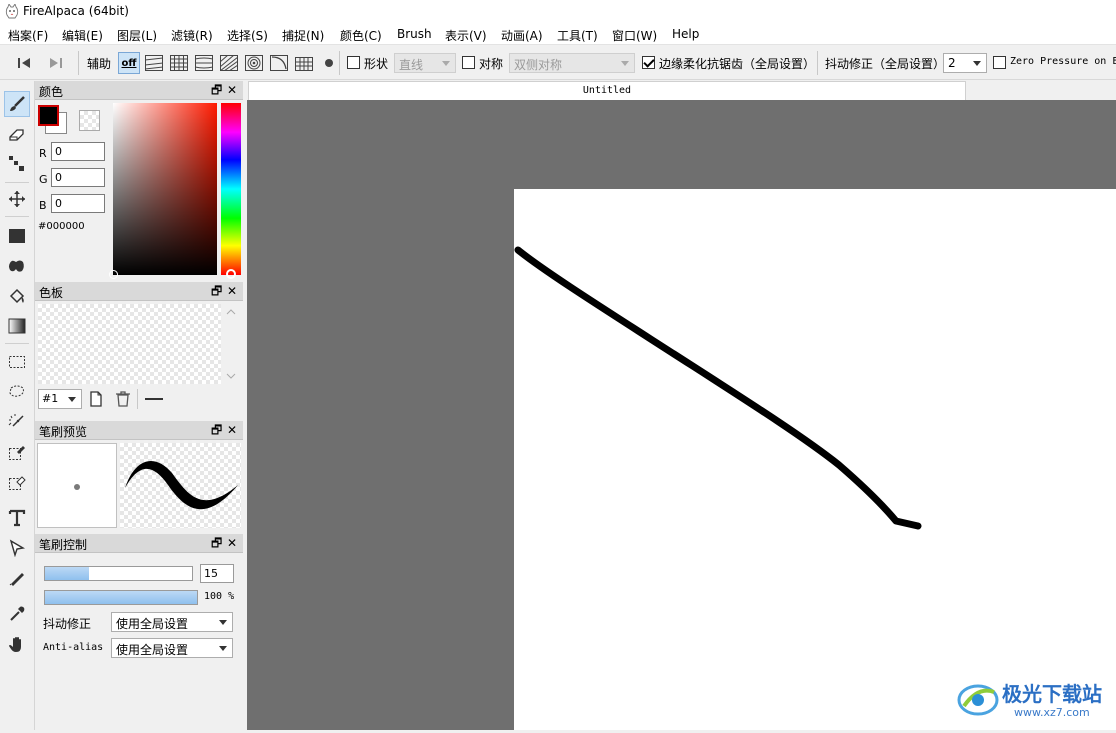  What do you see at coordinates (607, 90) in the screenshot?
I see `document-tab: Untitled` at bounding box center [607, 90].